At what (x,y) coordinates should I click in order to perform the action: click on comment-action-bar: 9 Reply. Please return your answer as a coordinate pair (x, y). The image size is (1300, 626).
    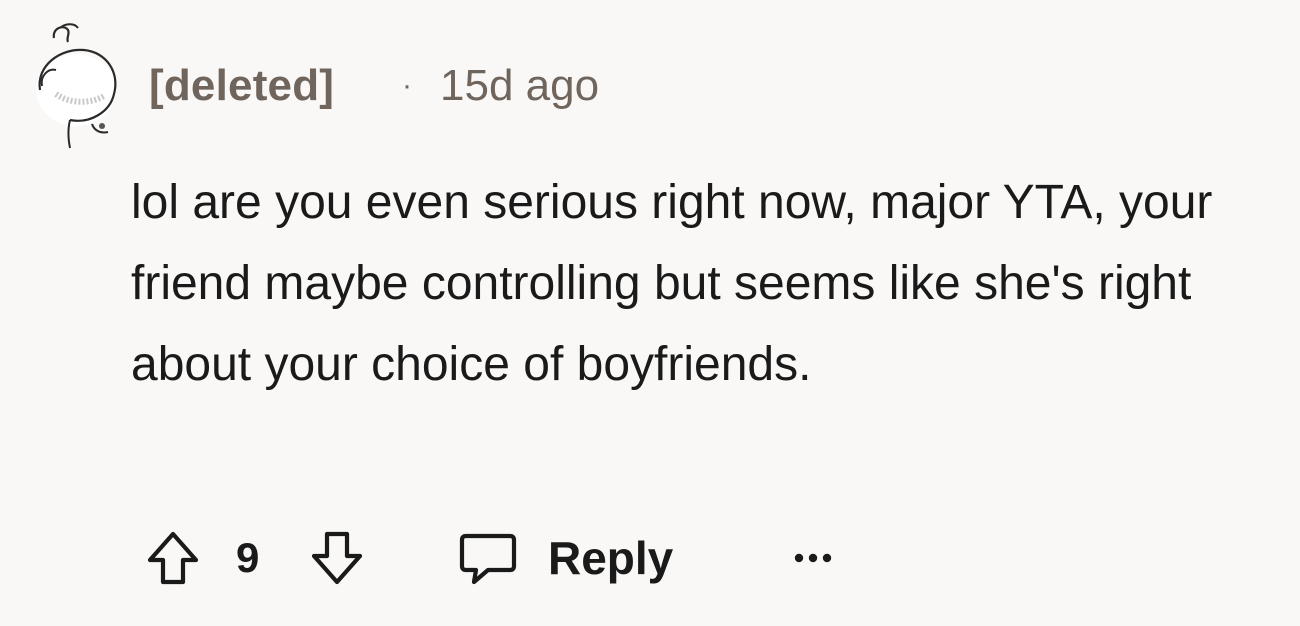
    Looking at the image, I should click on (502, 558).